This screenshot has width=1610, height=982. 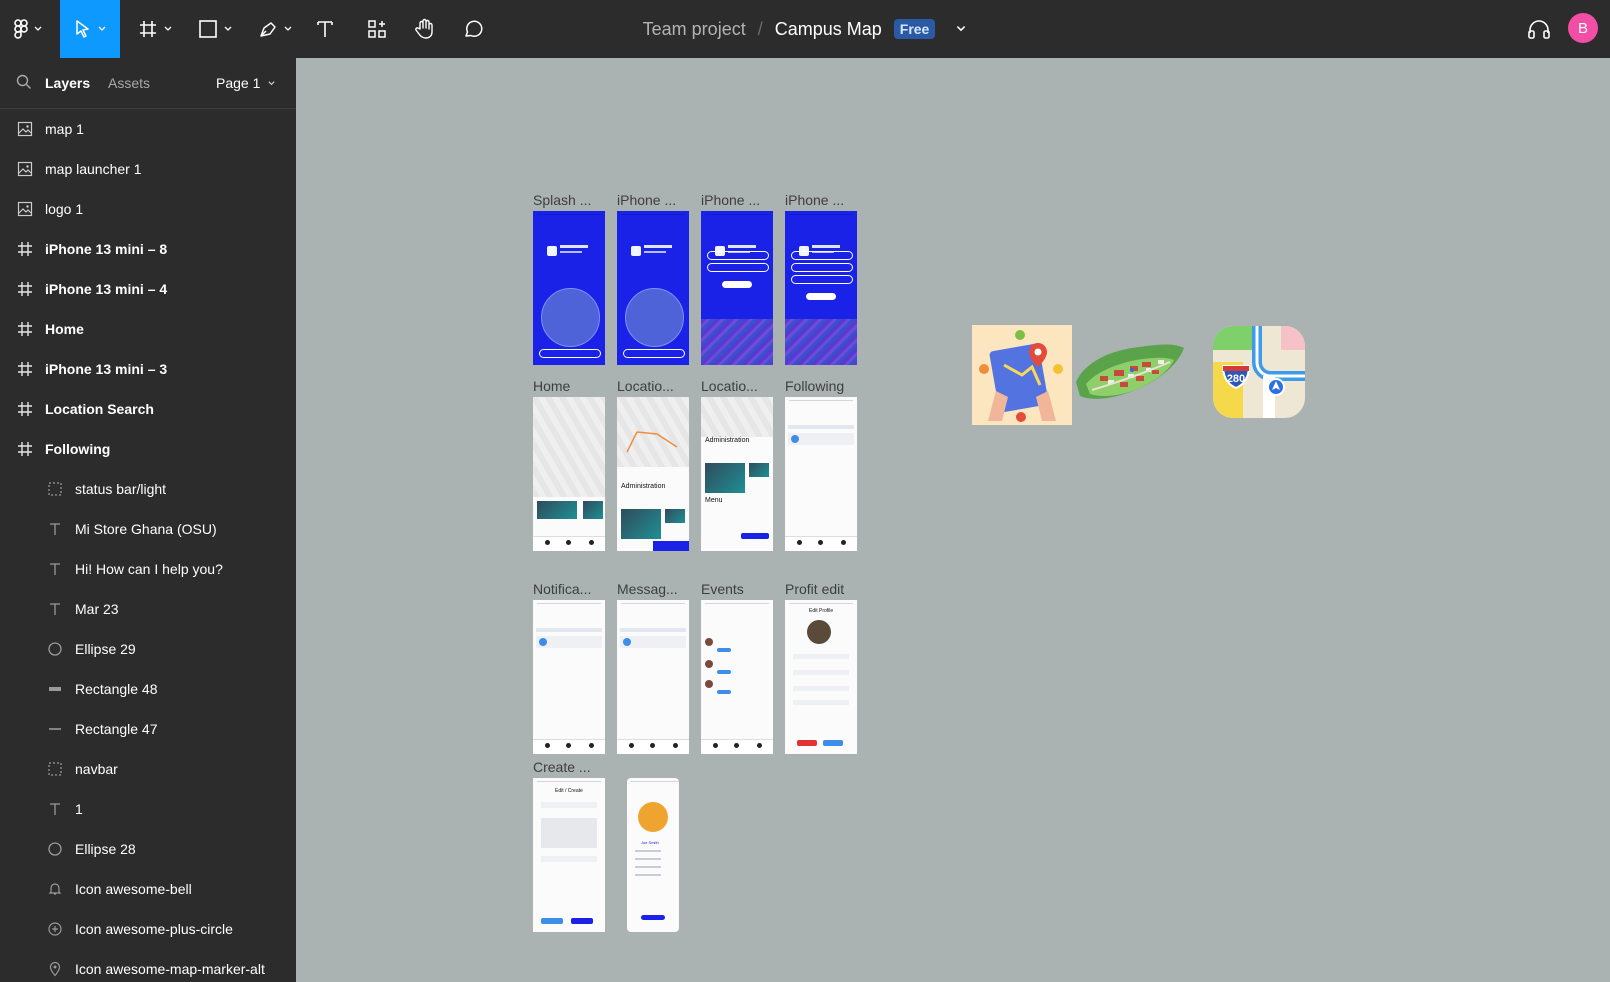 I want to click on frame-profile-edit: Edit Profile, so click(x=821, y=677).